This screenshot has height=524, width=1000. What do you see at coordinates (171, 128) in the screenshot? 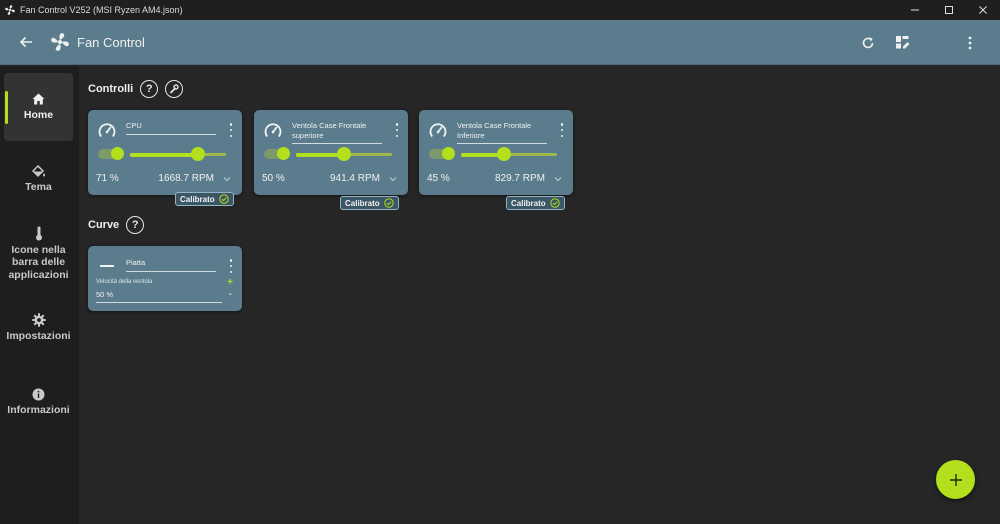
I see `control-name: CPU` at bounding box center [171, 128].